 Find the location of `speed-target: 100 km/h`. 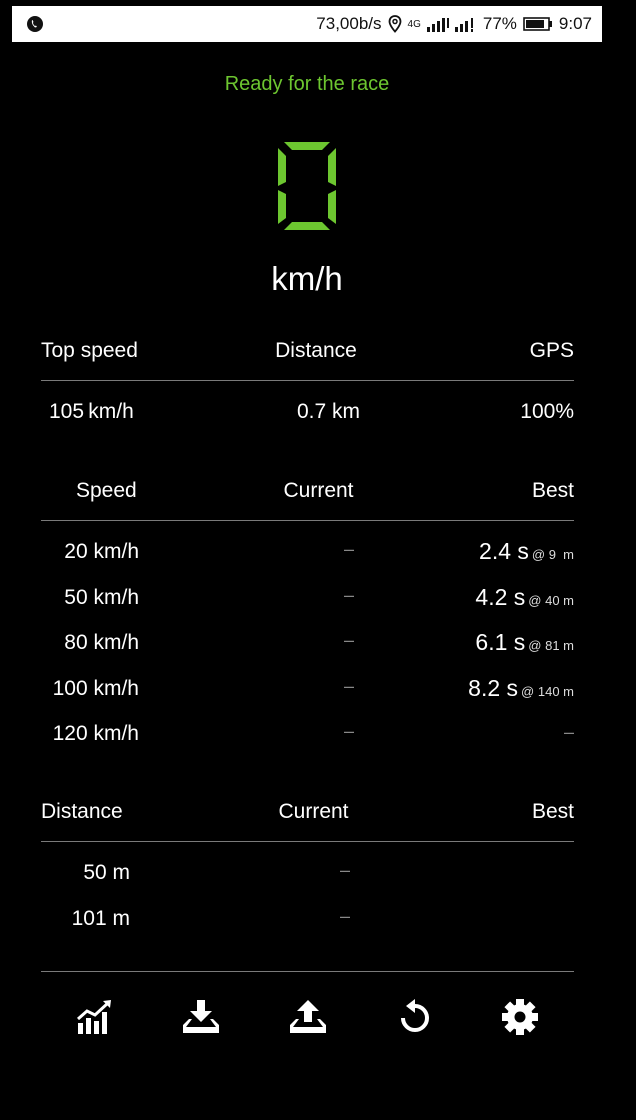

speed-target: 100 km/h is located at coordinates (95, 688).